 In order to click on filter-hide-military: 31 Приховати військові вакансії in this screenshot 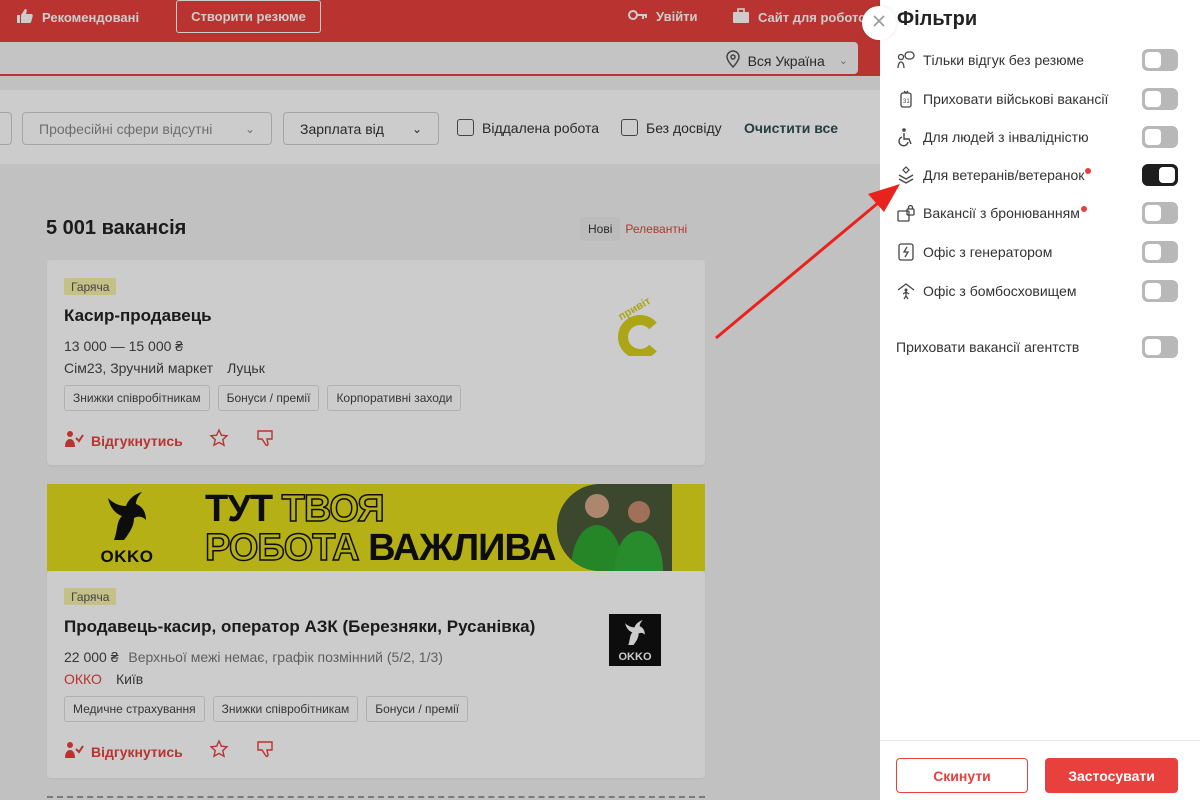, I will do `click(1037, 99)`.